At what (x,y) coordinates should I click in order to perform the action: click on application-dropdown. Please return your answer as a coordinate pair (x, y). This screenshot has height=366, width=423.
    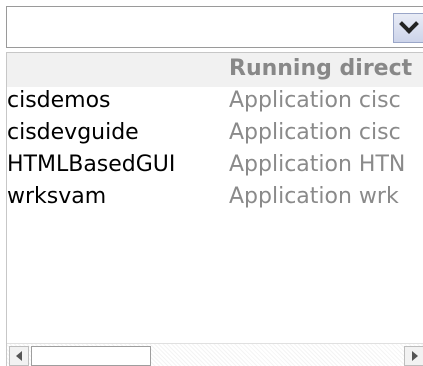
    Looking at the image, I should click on (214, 27).